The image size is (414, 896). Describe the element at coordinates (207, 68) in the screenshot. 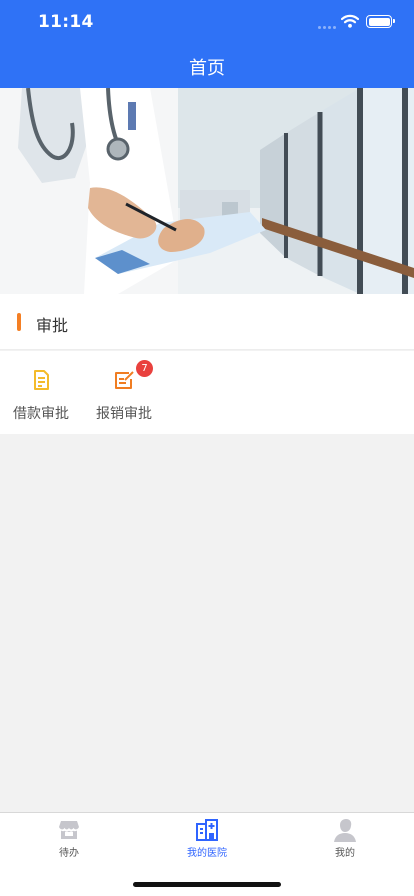

I see `page-title: 首页` at that location.